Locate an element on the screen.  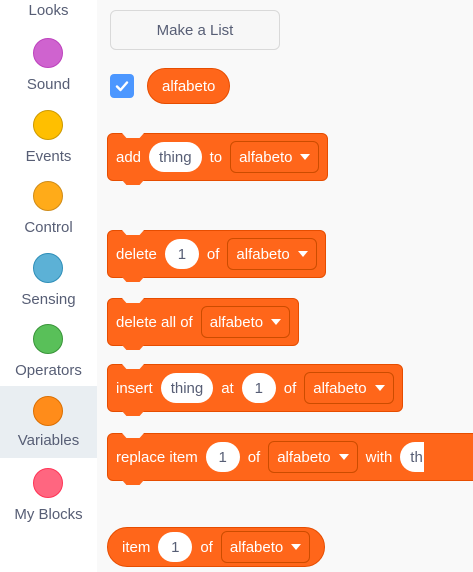
checkmark-icon is located at coordinates (122, 86).